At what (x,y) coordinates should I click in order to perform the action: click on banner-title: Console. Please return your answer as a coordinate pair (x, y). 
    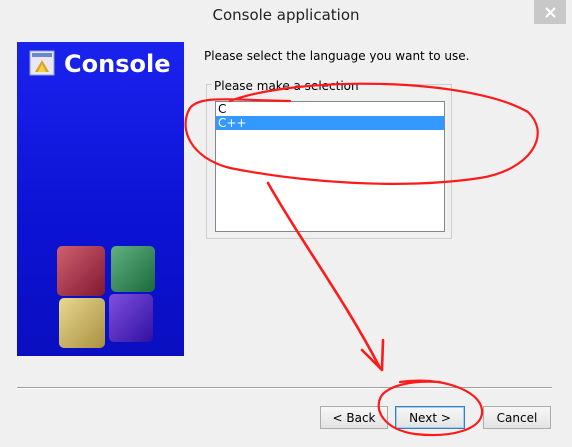
    Looking at the image, I should click on (117, 64).